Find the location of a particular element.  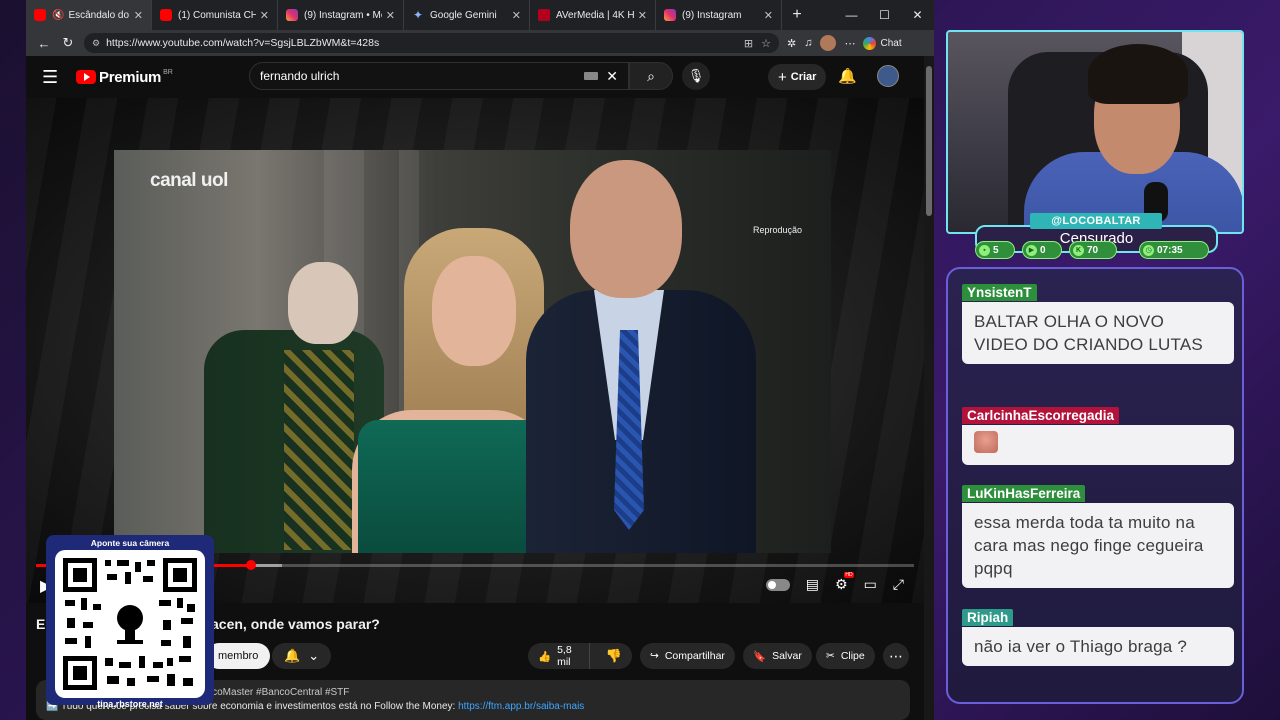

uptime-badge: ◷ 07:35 is located at coordinates (1174, 250).